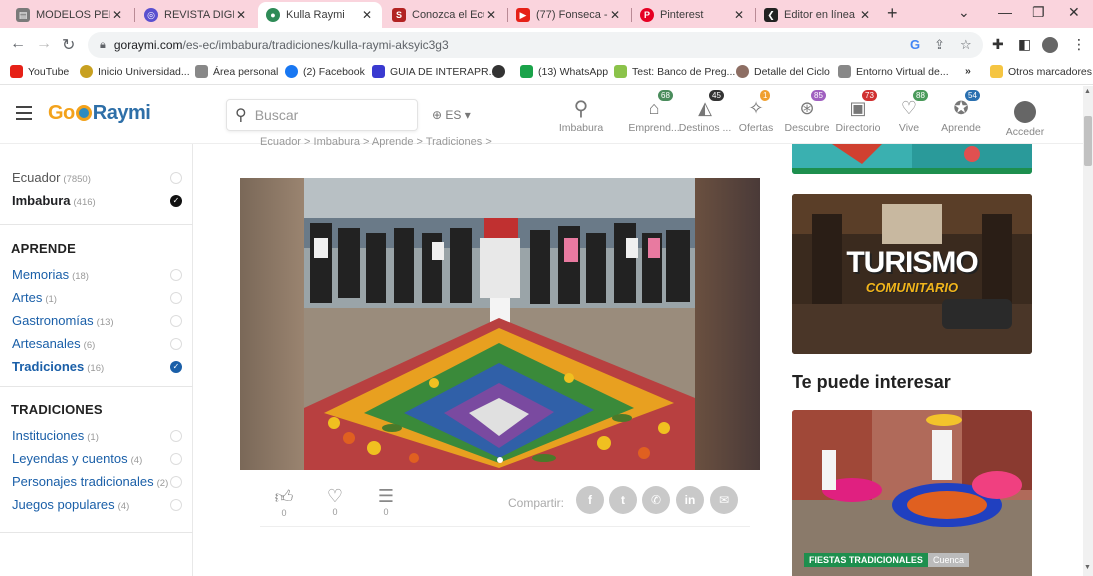  What do you see at coordinates (724, 500) in the screenshot?
I see `email-share-icon: ✉` at bounding box center [724, 500].